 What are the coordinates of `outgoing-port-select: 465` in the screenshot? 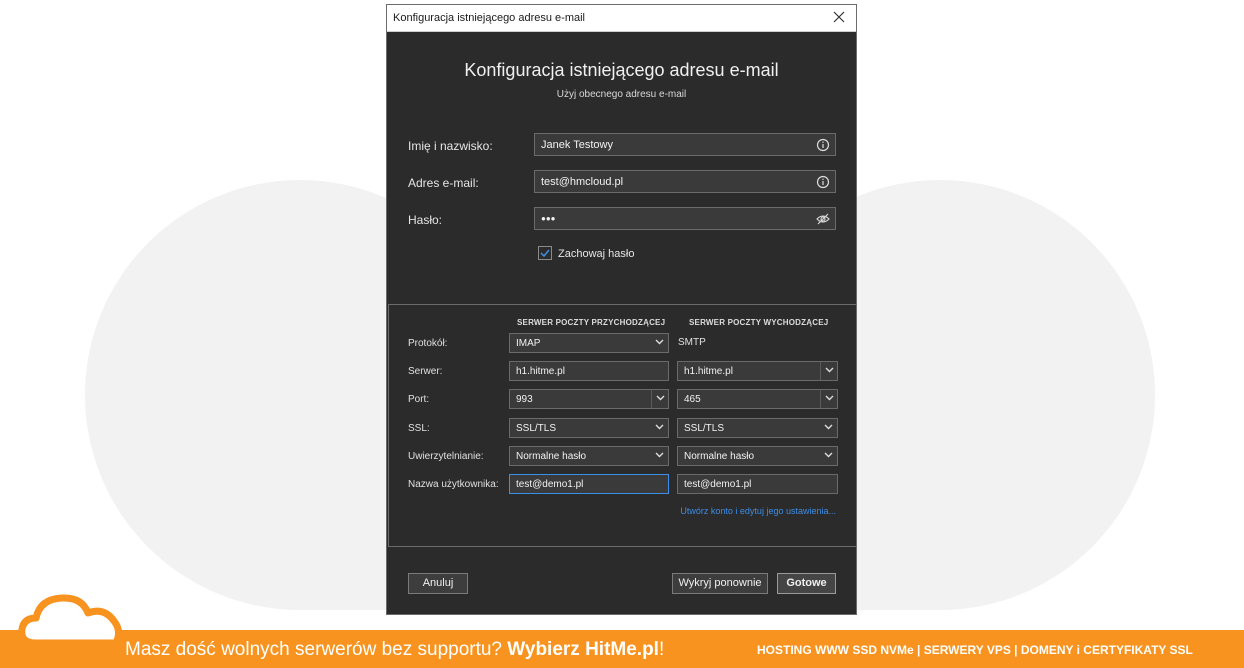 It's located at (757, 399).